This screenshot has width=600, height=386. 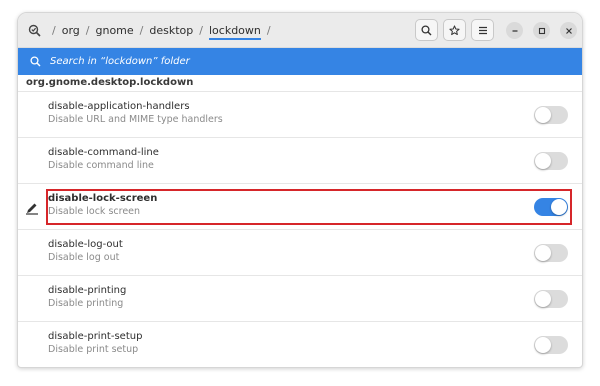 I want to click on minimize-icon, so click(x=514, y=30).